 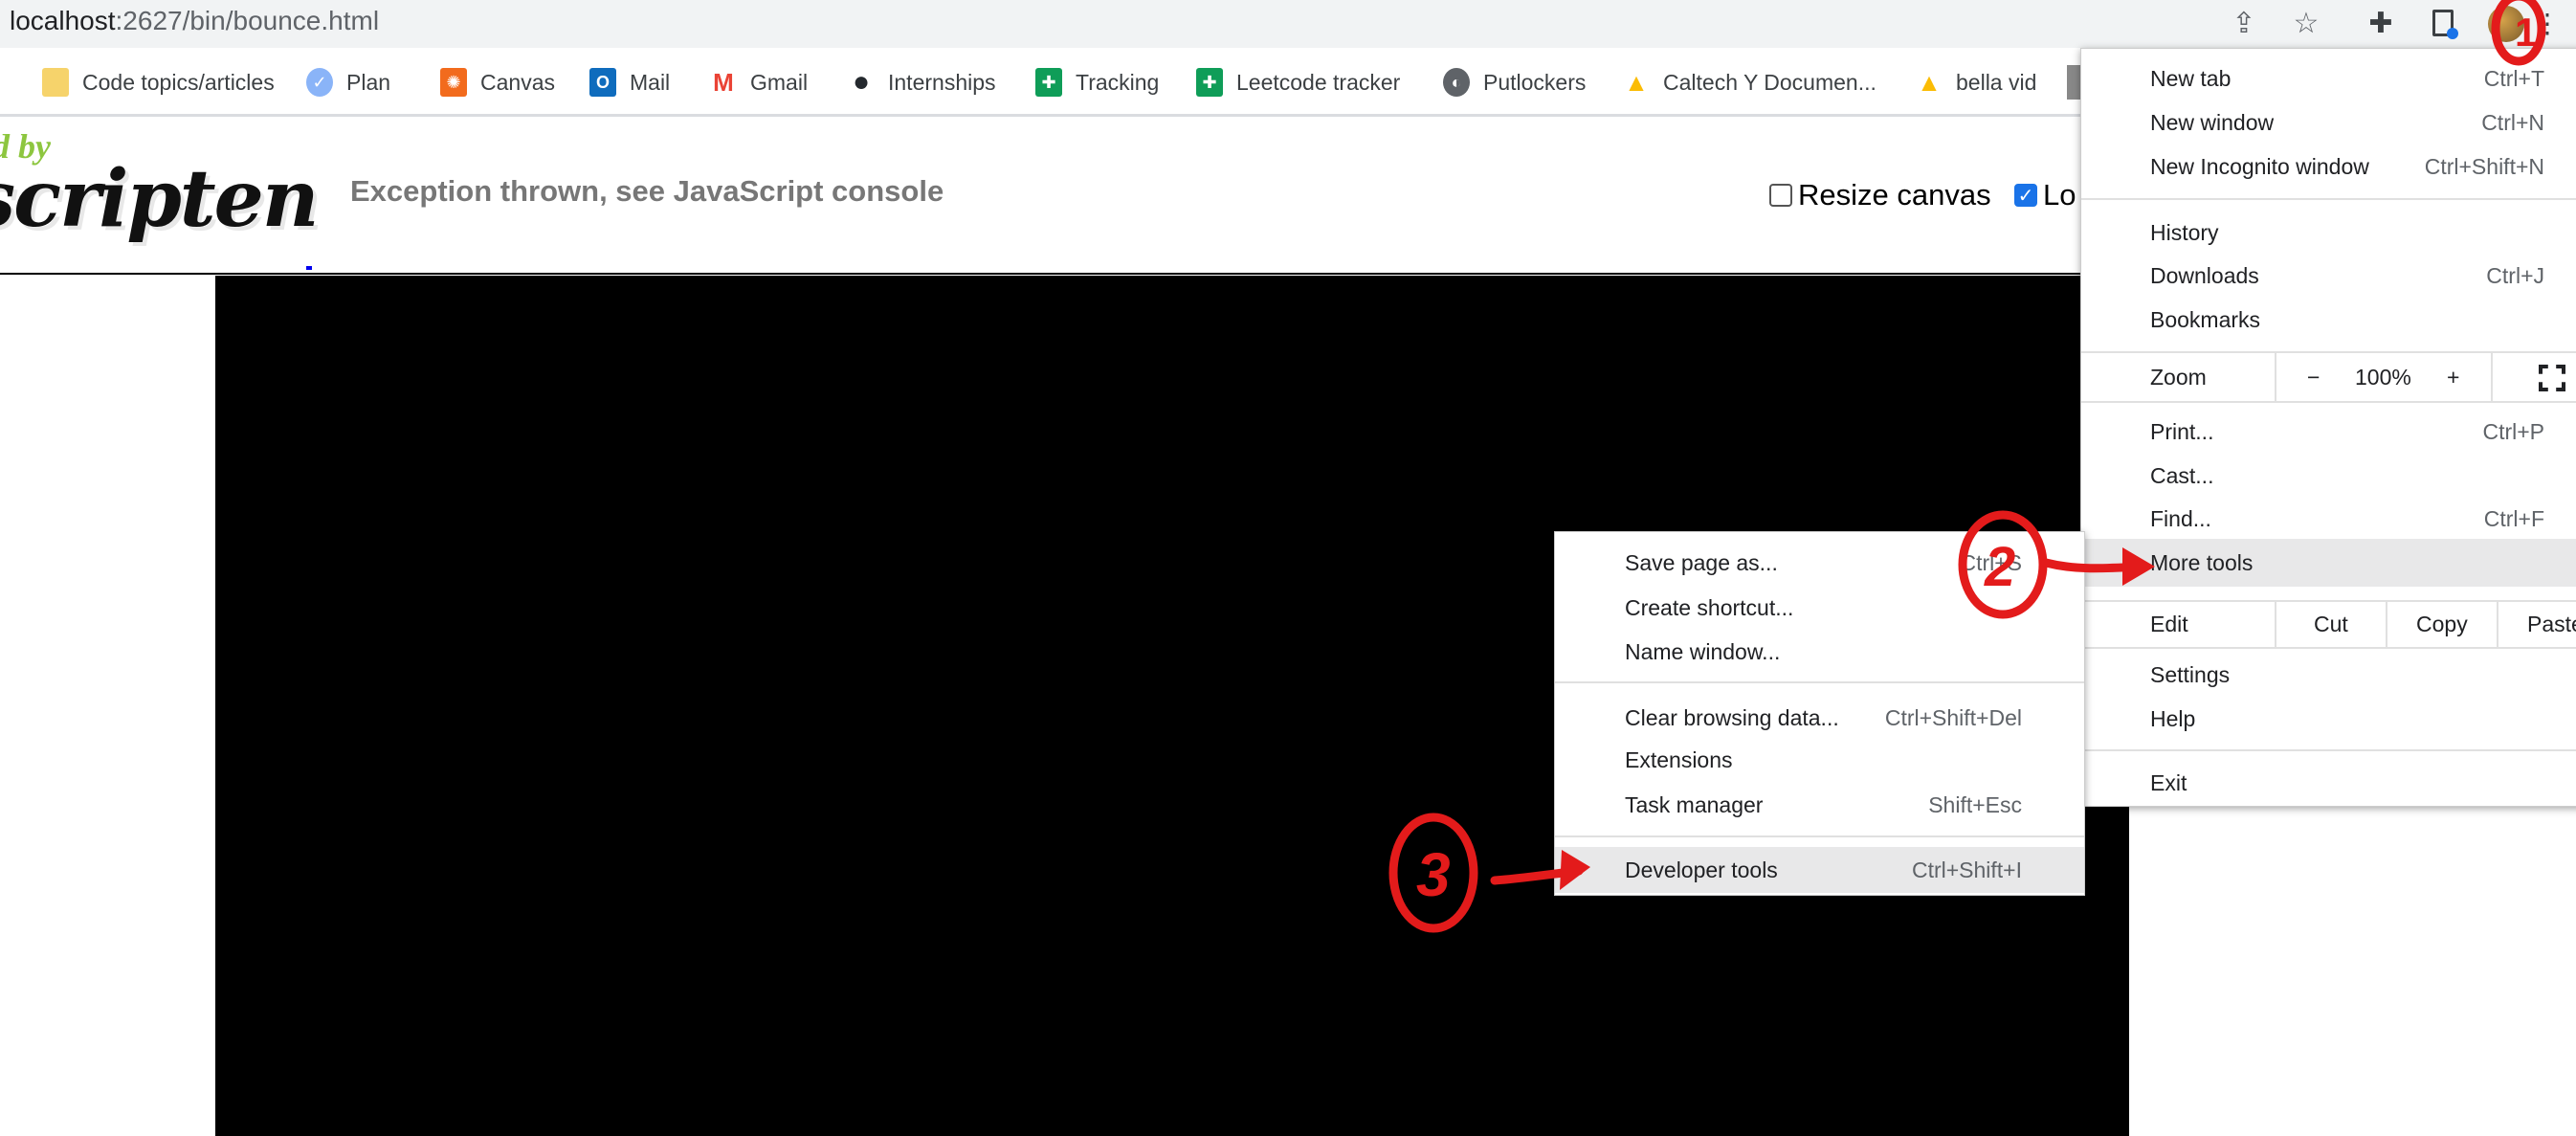 I want to click on label: Downloads, so click(x=2204, y=275).